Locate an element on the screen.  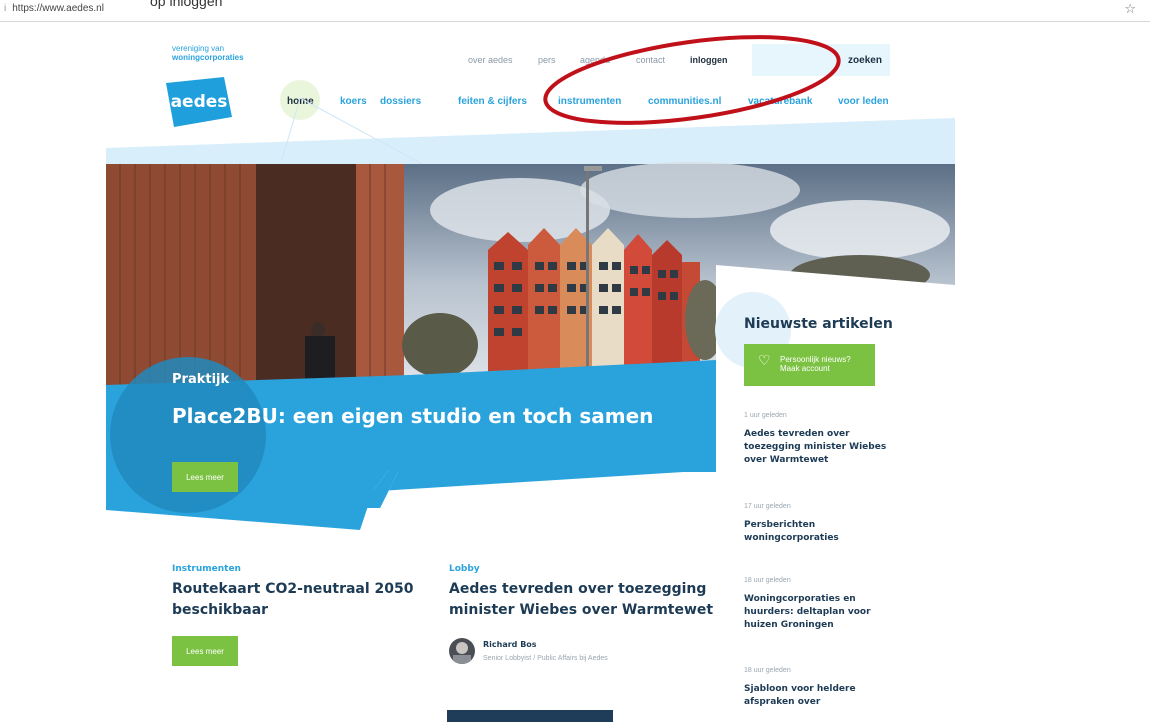
toplink-over-aedes: over aedes is located at coordinates (490, 60).